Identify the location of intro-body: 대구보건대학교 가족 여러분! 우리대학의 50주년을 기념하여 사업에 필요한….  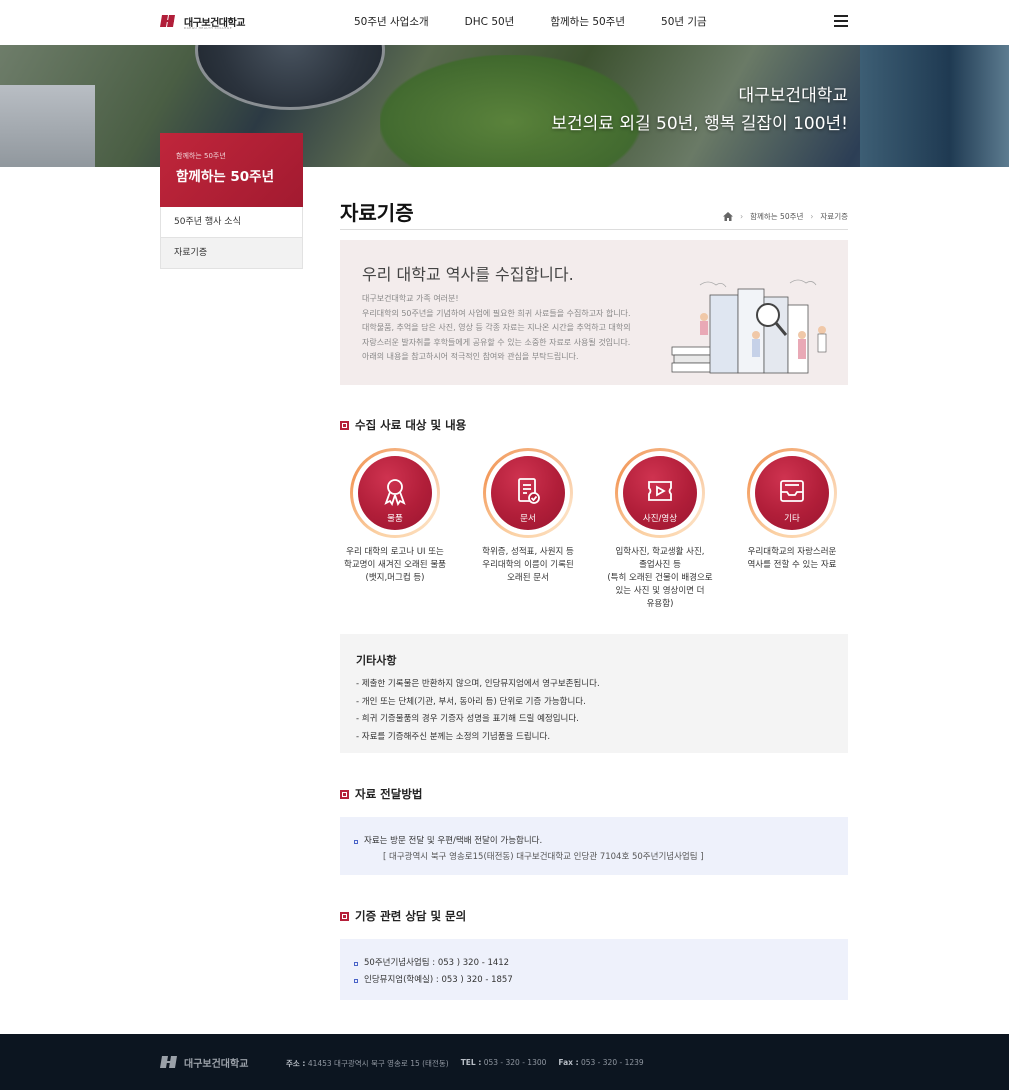
(517, 328).